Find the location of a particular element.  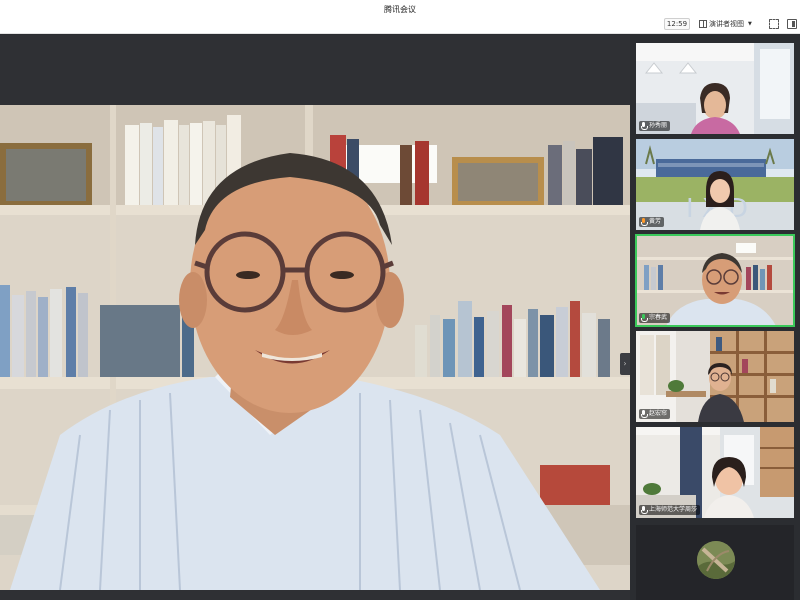

meeting-timer: 12:59 is located at coordinates (677, 24).